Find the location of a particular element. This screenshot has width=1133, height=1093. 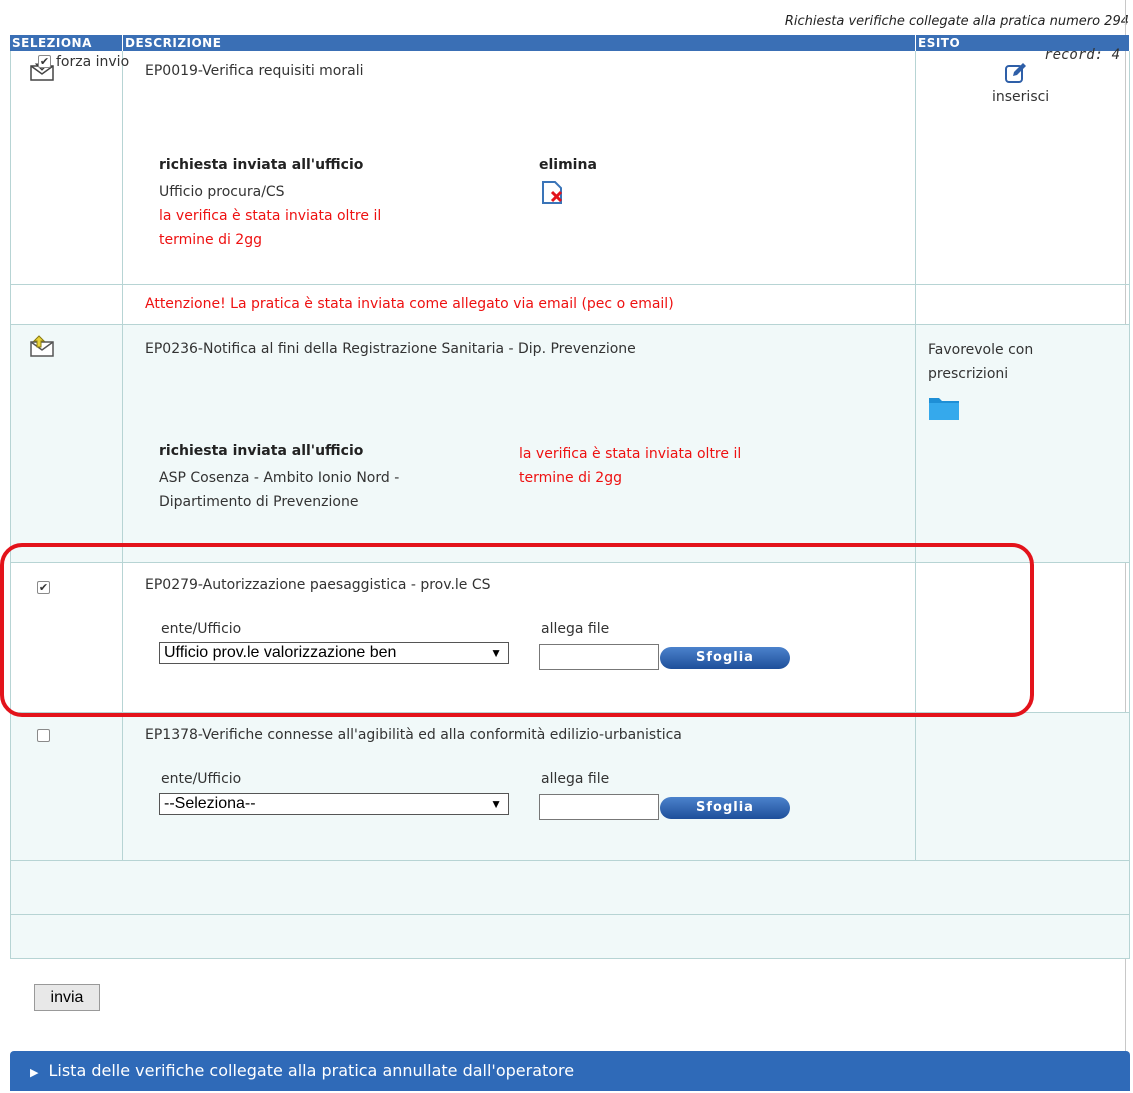

ente-label: ente/Ufficio is located at coordinates (201, 779).